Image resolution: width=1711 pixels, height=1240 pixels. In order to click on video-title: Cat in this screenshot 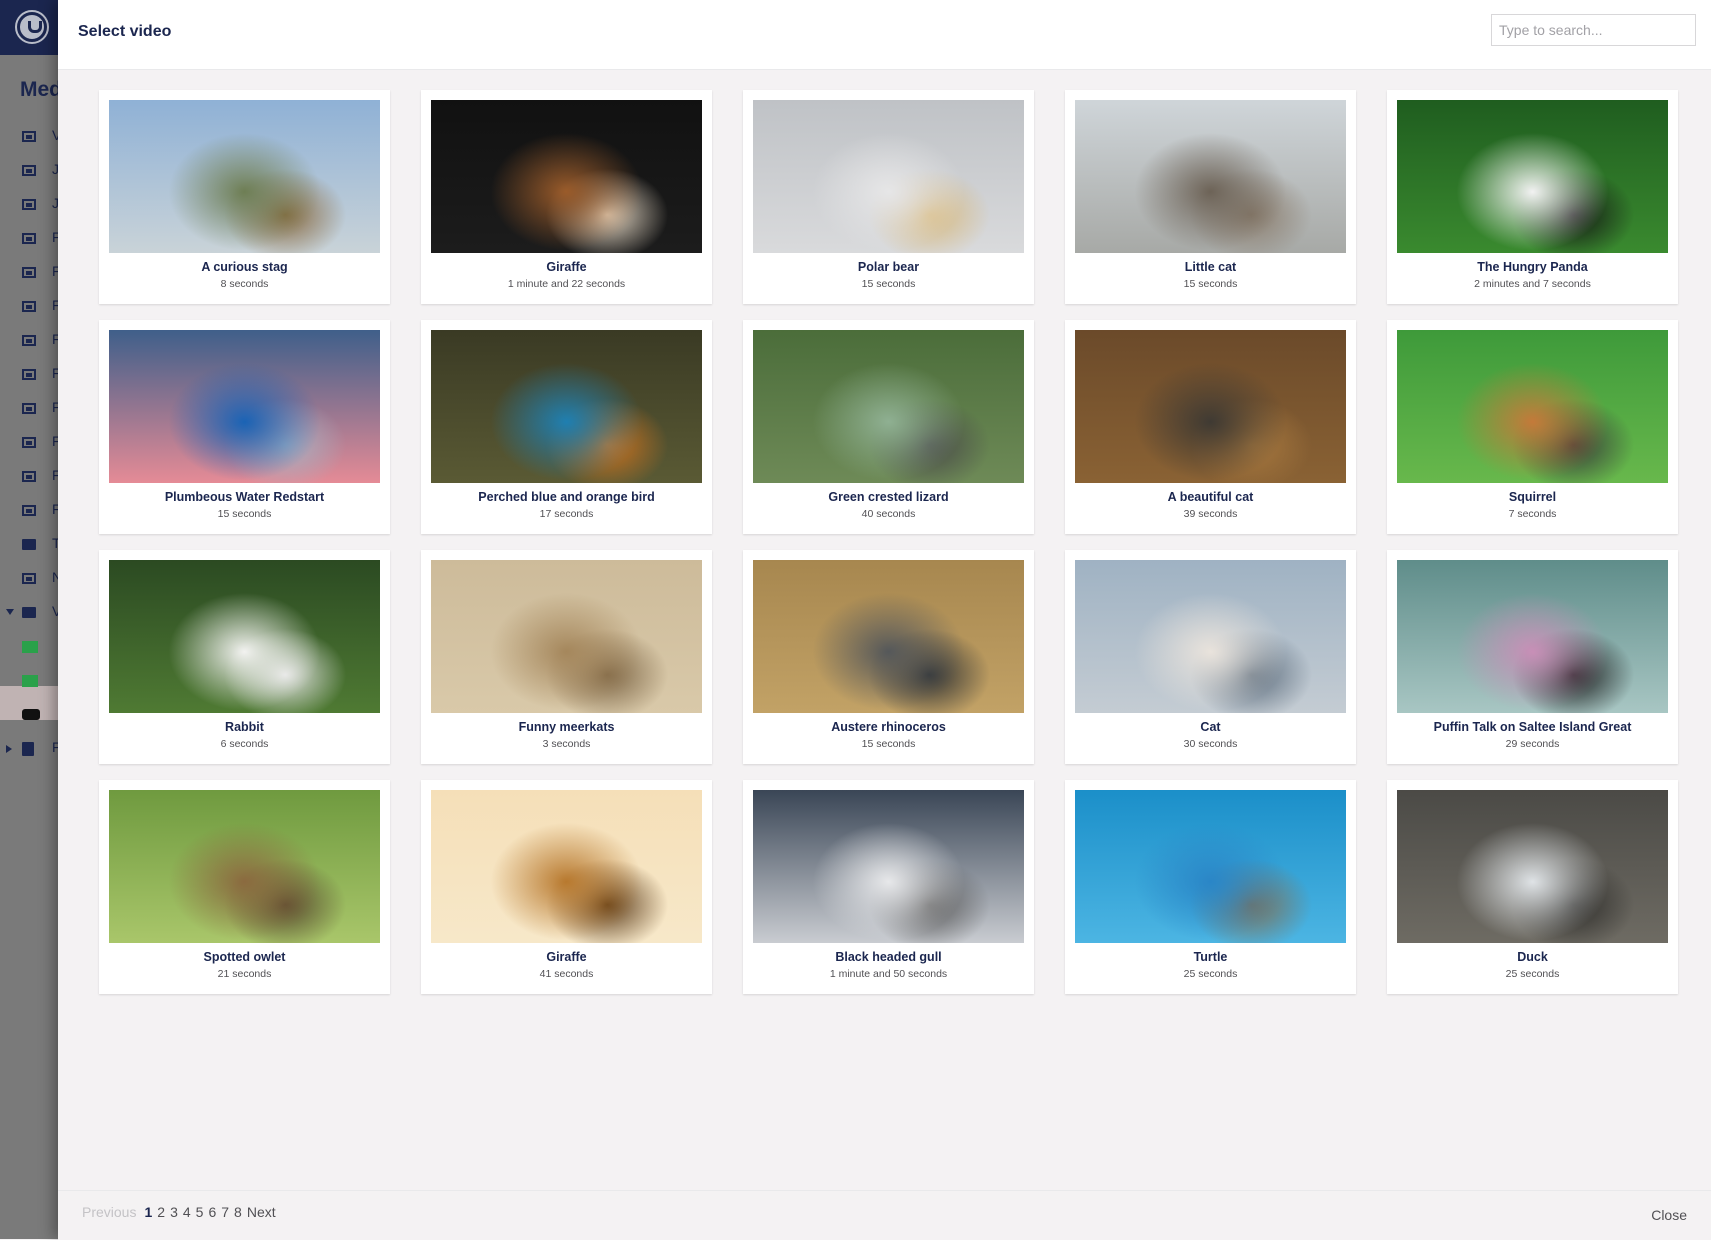, I will do `click(1210, 727)`.